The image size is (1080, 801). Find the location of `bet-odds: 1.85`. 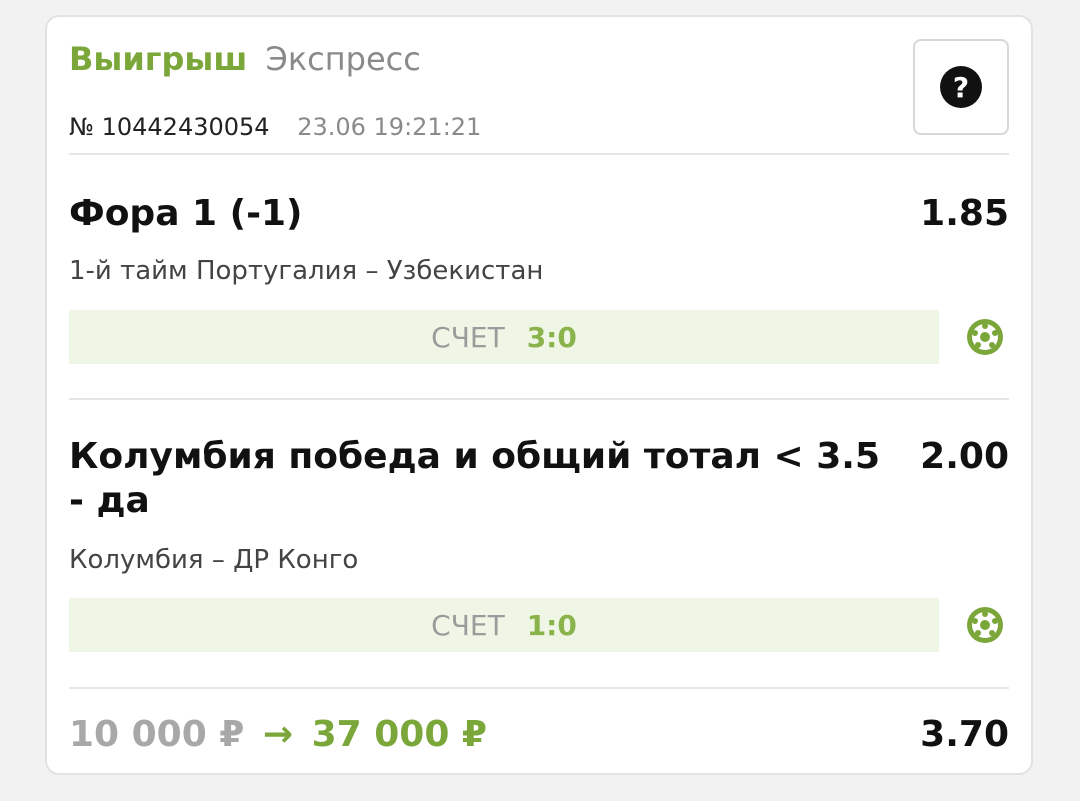

bet-odds: 1.85 is located at coordinates (964, 213).